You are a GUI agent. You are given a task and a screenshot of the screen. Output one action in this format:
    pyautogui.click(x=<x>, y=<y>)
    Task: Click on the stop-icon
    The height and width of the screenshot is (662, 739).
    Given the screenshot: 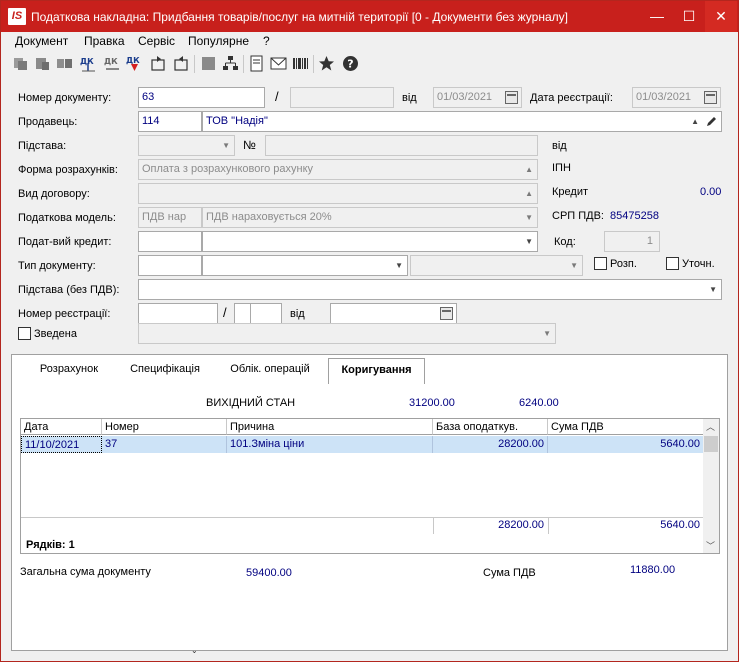 What is the action you would take?
    pyautogui.click(x=208, y=63)
    